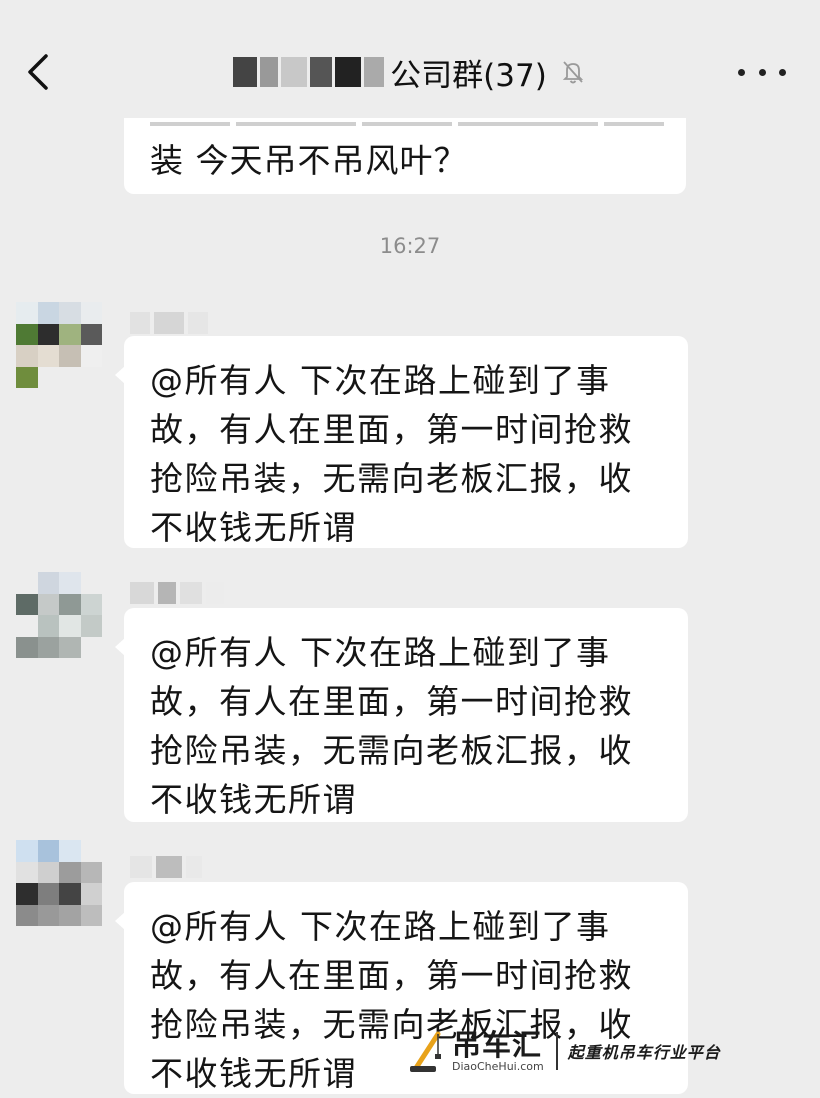 The height and width of the screenshot is (1098, 820). I want to click on watermark-url: DiaoCheHui.com, so click(498, 1066).